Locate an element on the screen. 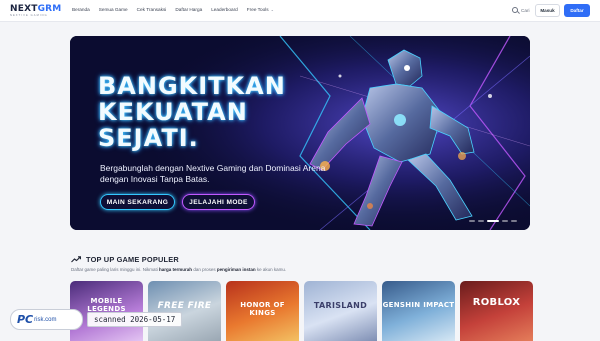 The width and height of the screenshot is (600, 341). login-button: Masuk is located at coordinates (547, 10).